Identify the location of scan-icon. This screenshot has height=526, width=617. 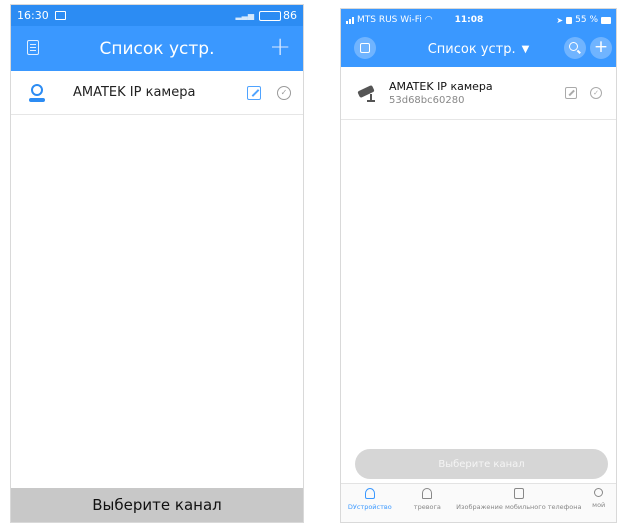
(365, 48).